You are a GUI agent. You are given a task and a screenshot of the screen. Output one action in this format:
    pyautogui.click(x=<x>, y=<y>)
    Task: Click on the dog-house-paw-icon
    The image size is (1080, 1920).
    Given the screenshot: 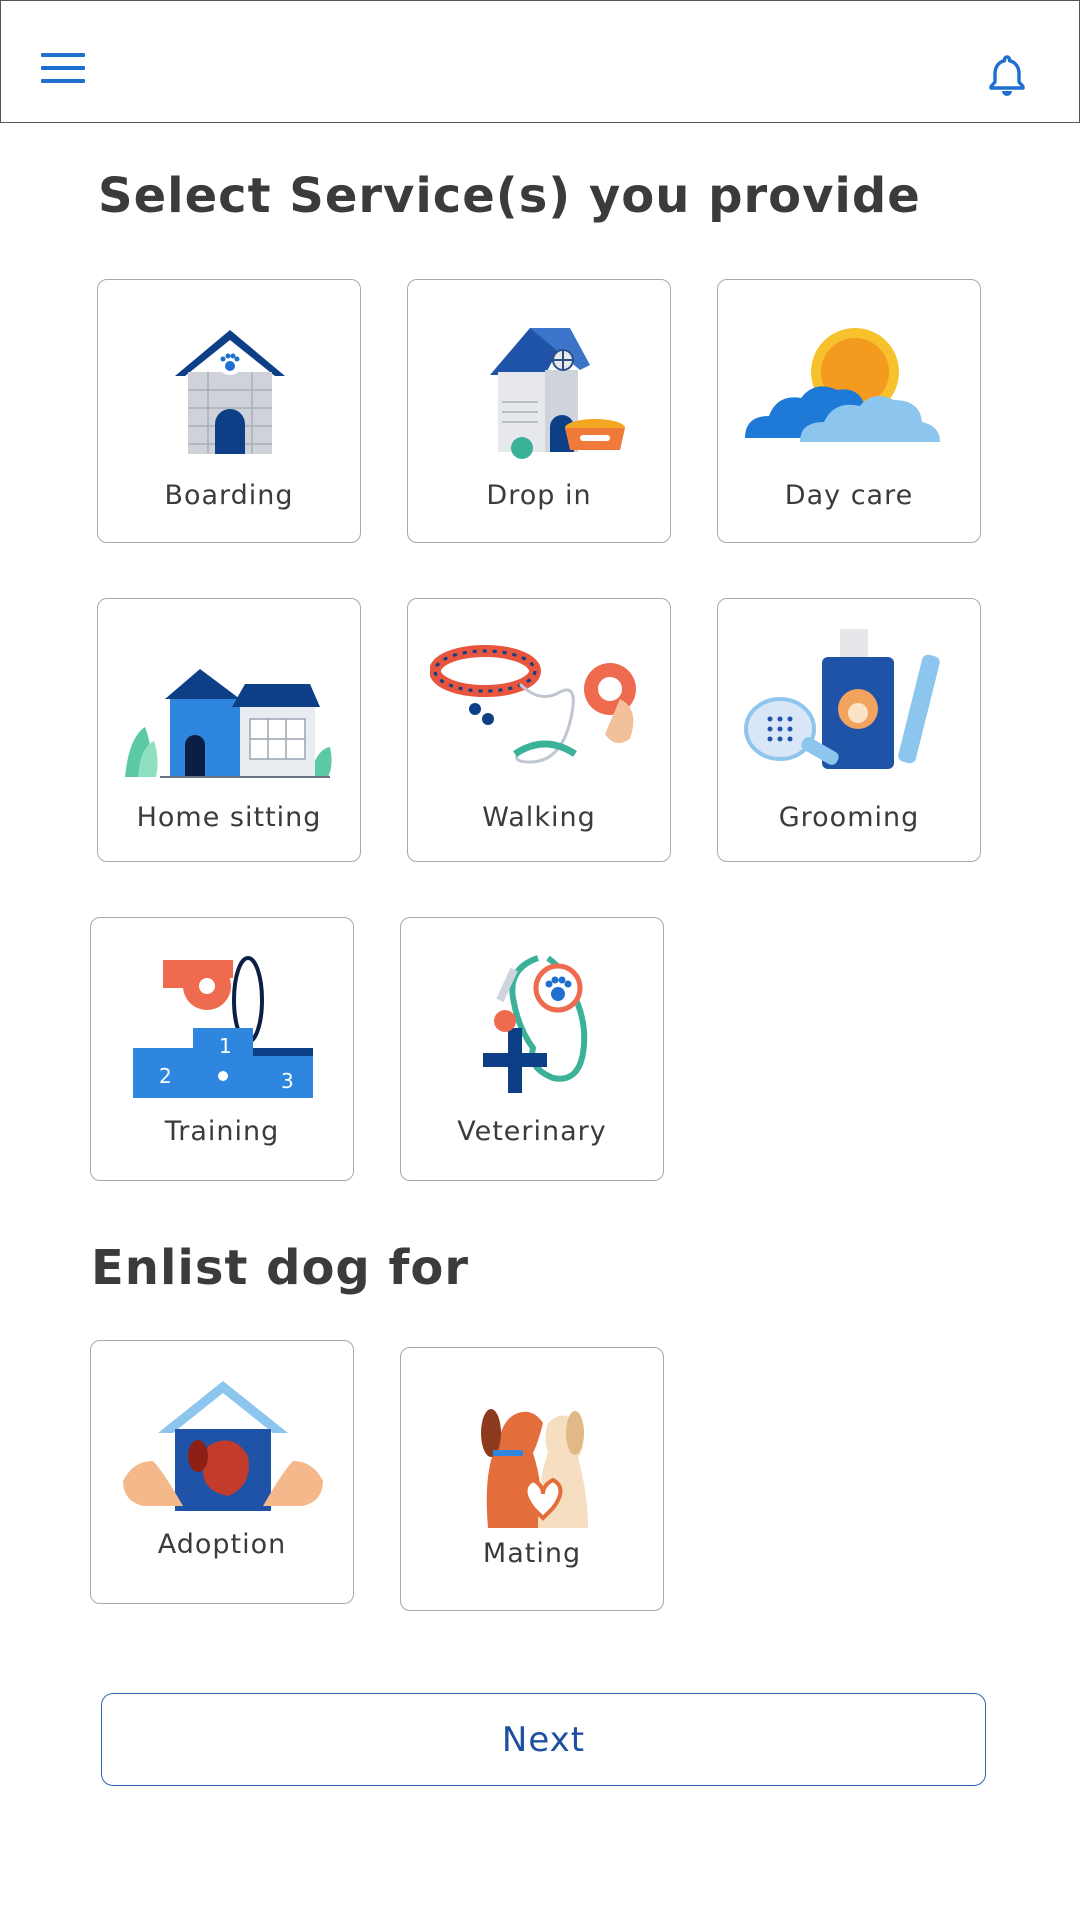 What is the action you would take?
    pyautogui.click(x=230, y=385)
    